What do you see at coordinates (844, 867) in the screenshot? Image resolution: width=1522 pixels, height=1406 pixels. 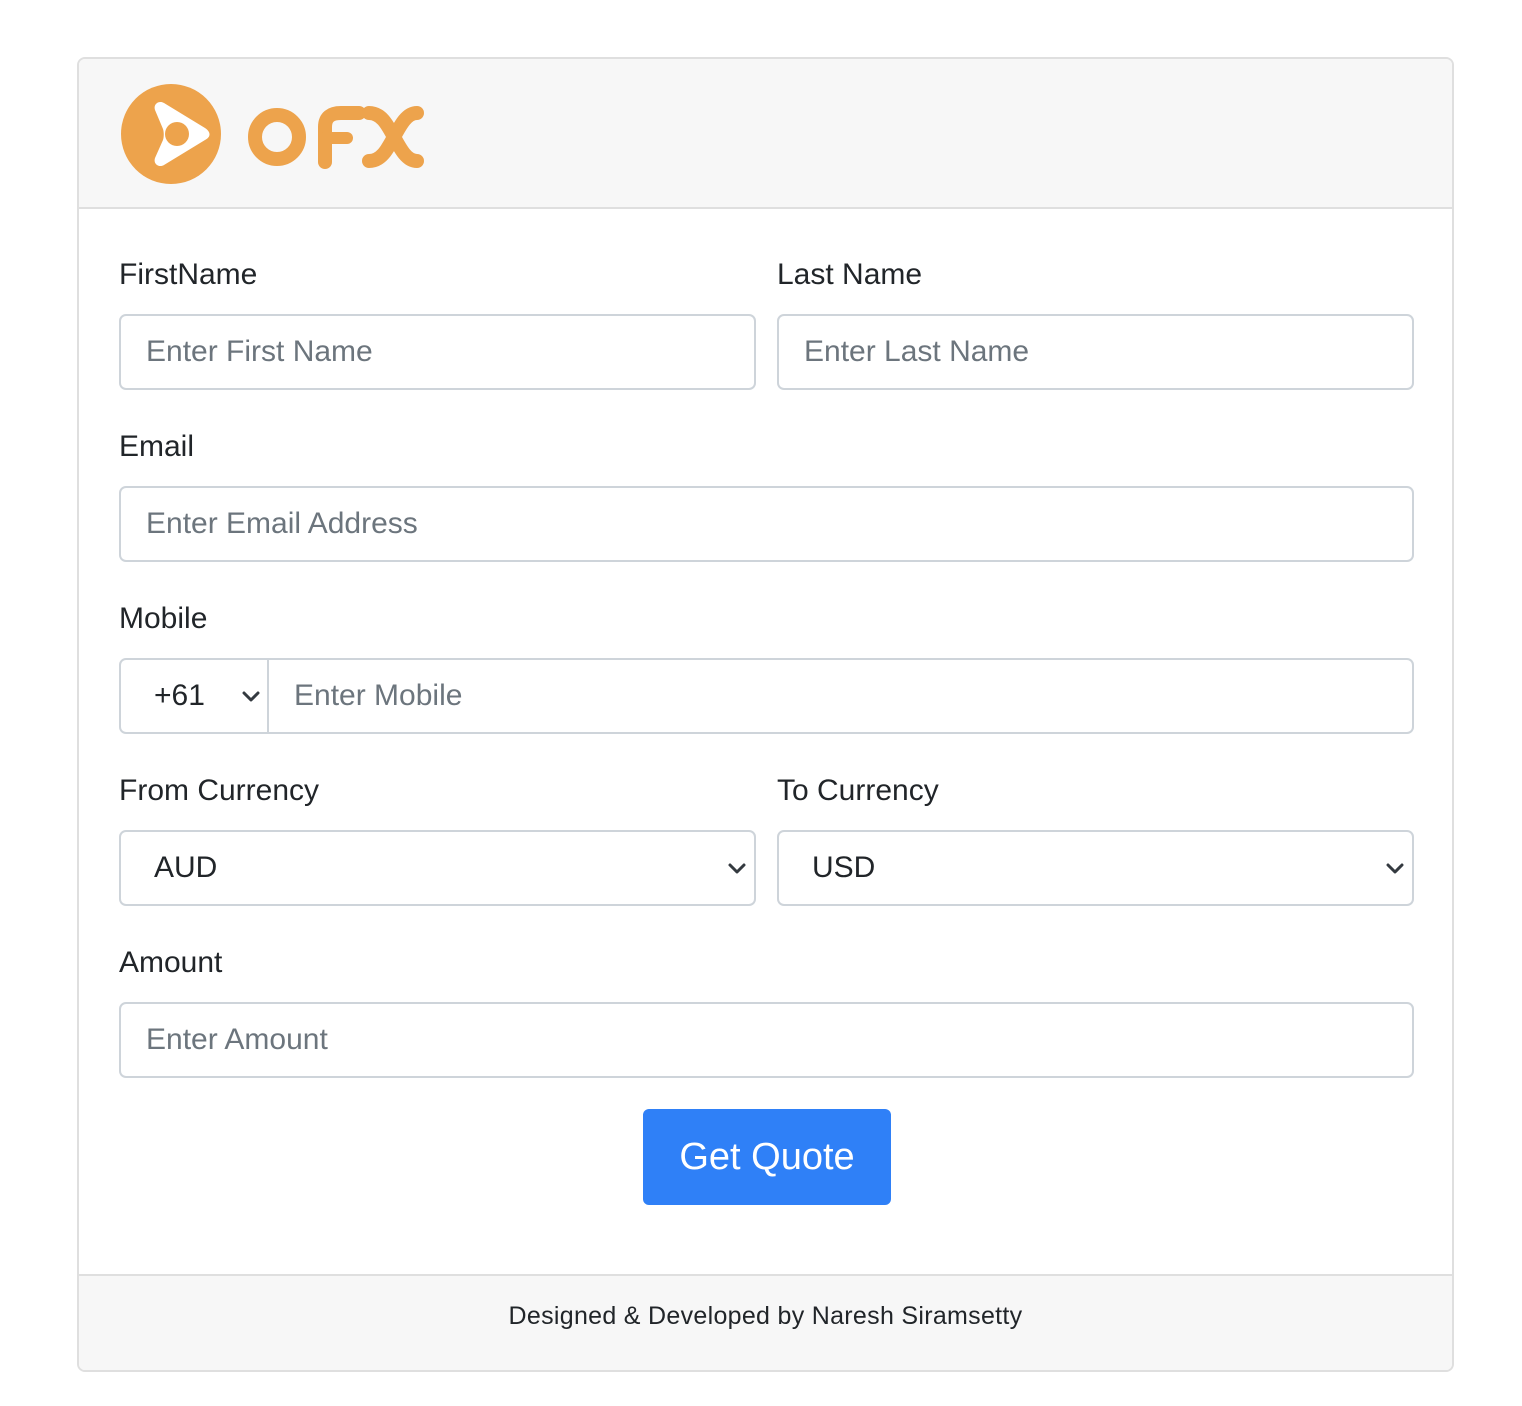 I see `to-currency-value: USD` at bounding box center [844, 867].